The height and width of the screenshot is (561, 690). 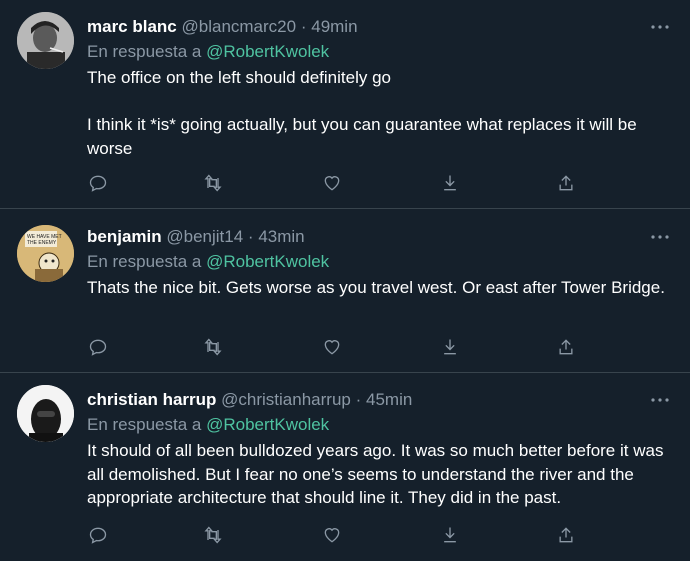 I want to click on display-name: benjamin, so click(x=124, y=236).